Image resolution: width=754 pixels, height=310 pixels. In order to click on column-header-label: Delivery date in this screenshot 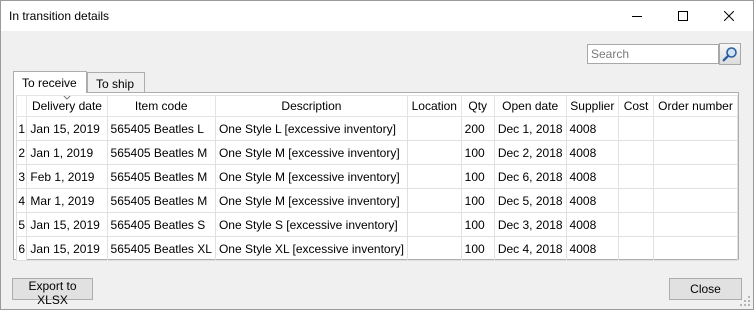, I will do `click(66, 106)`.